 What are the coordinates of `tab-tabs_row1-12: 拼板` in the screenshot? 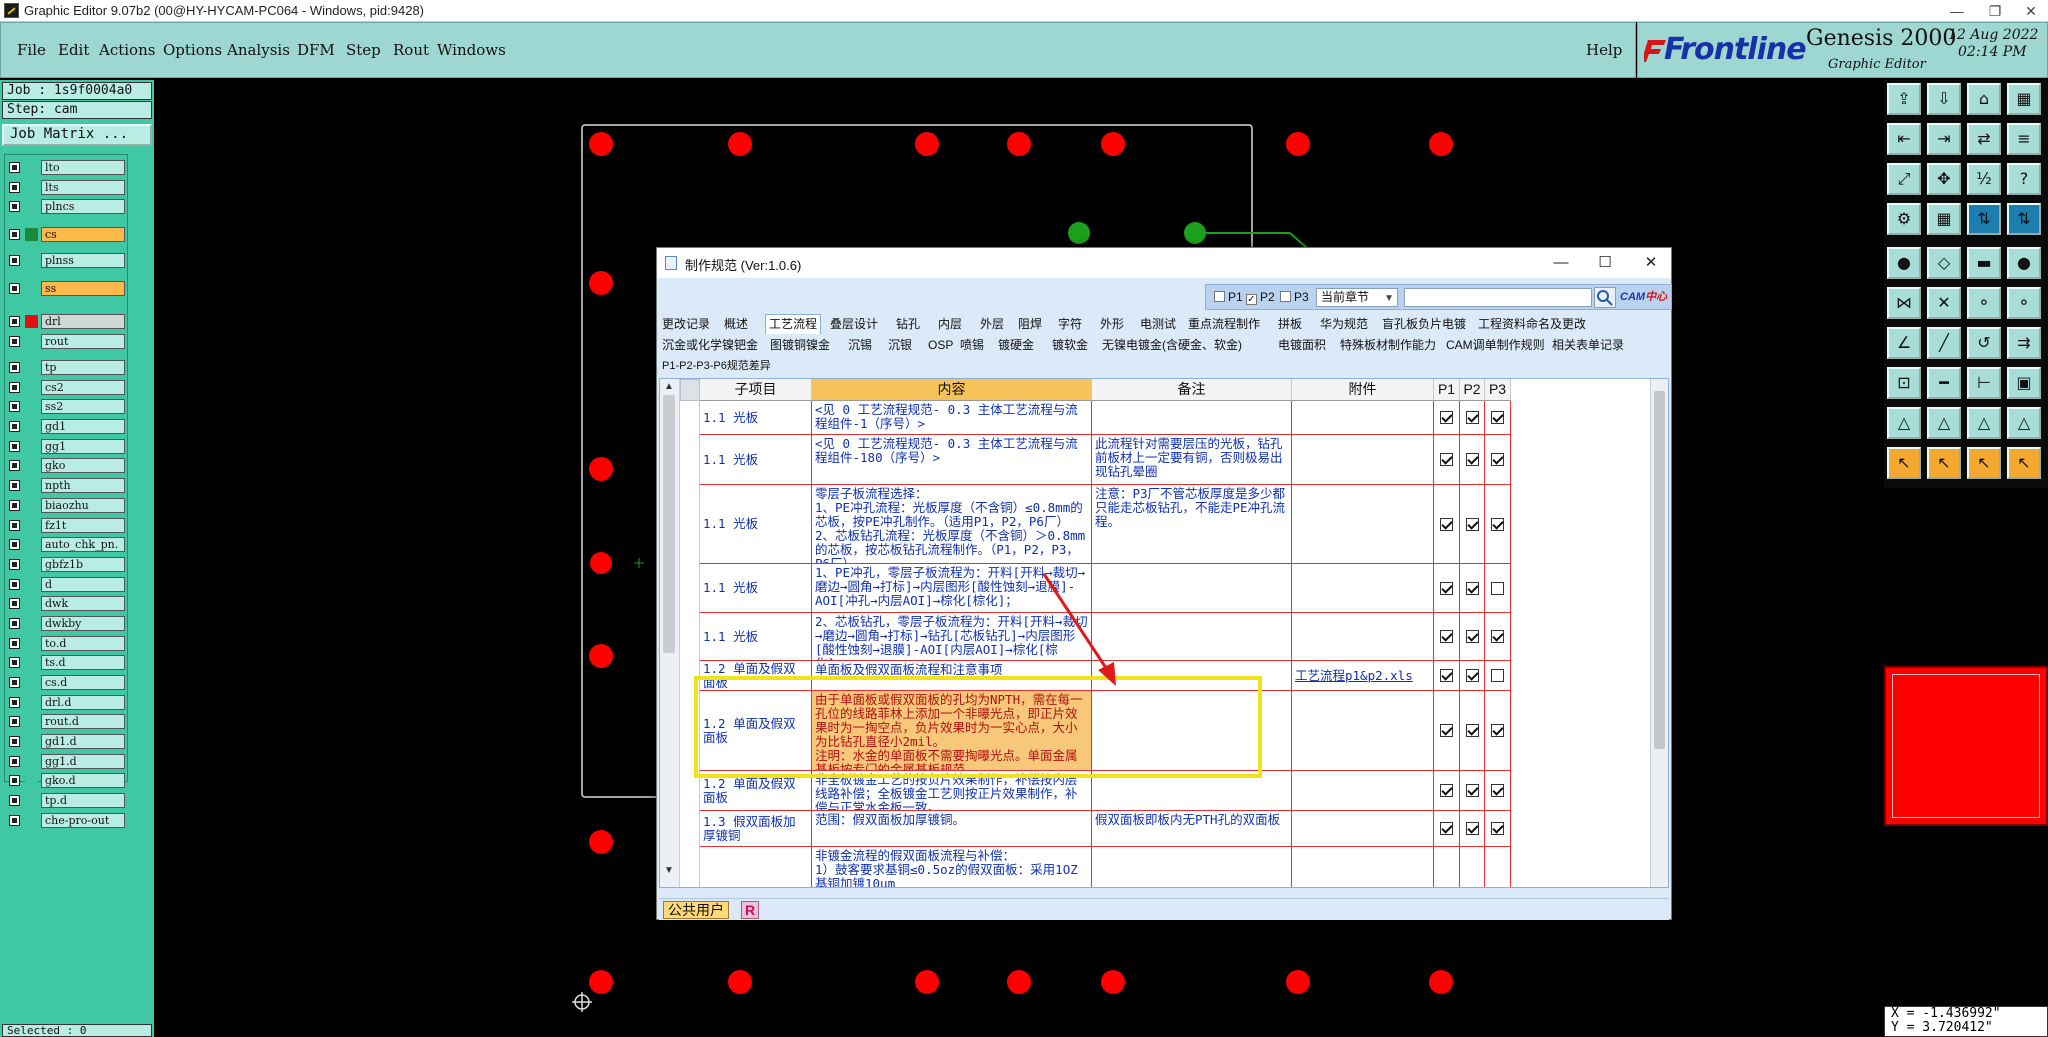 It's located at (1290, 324).